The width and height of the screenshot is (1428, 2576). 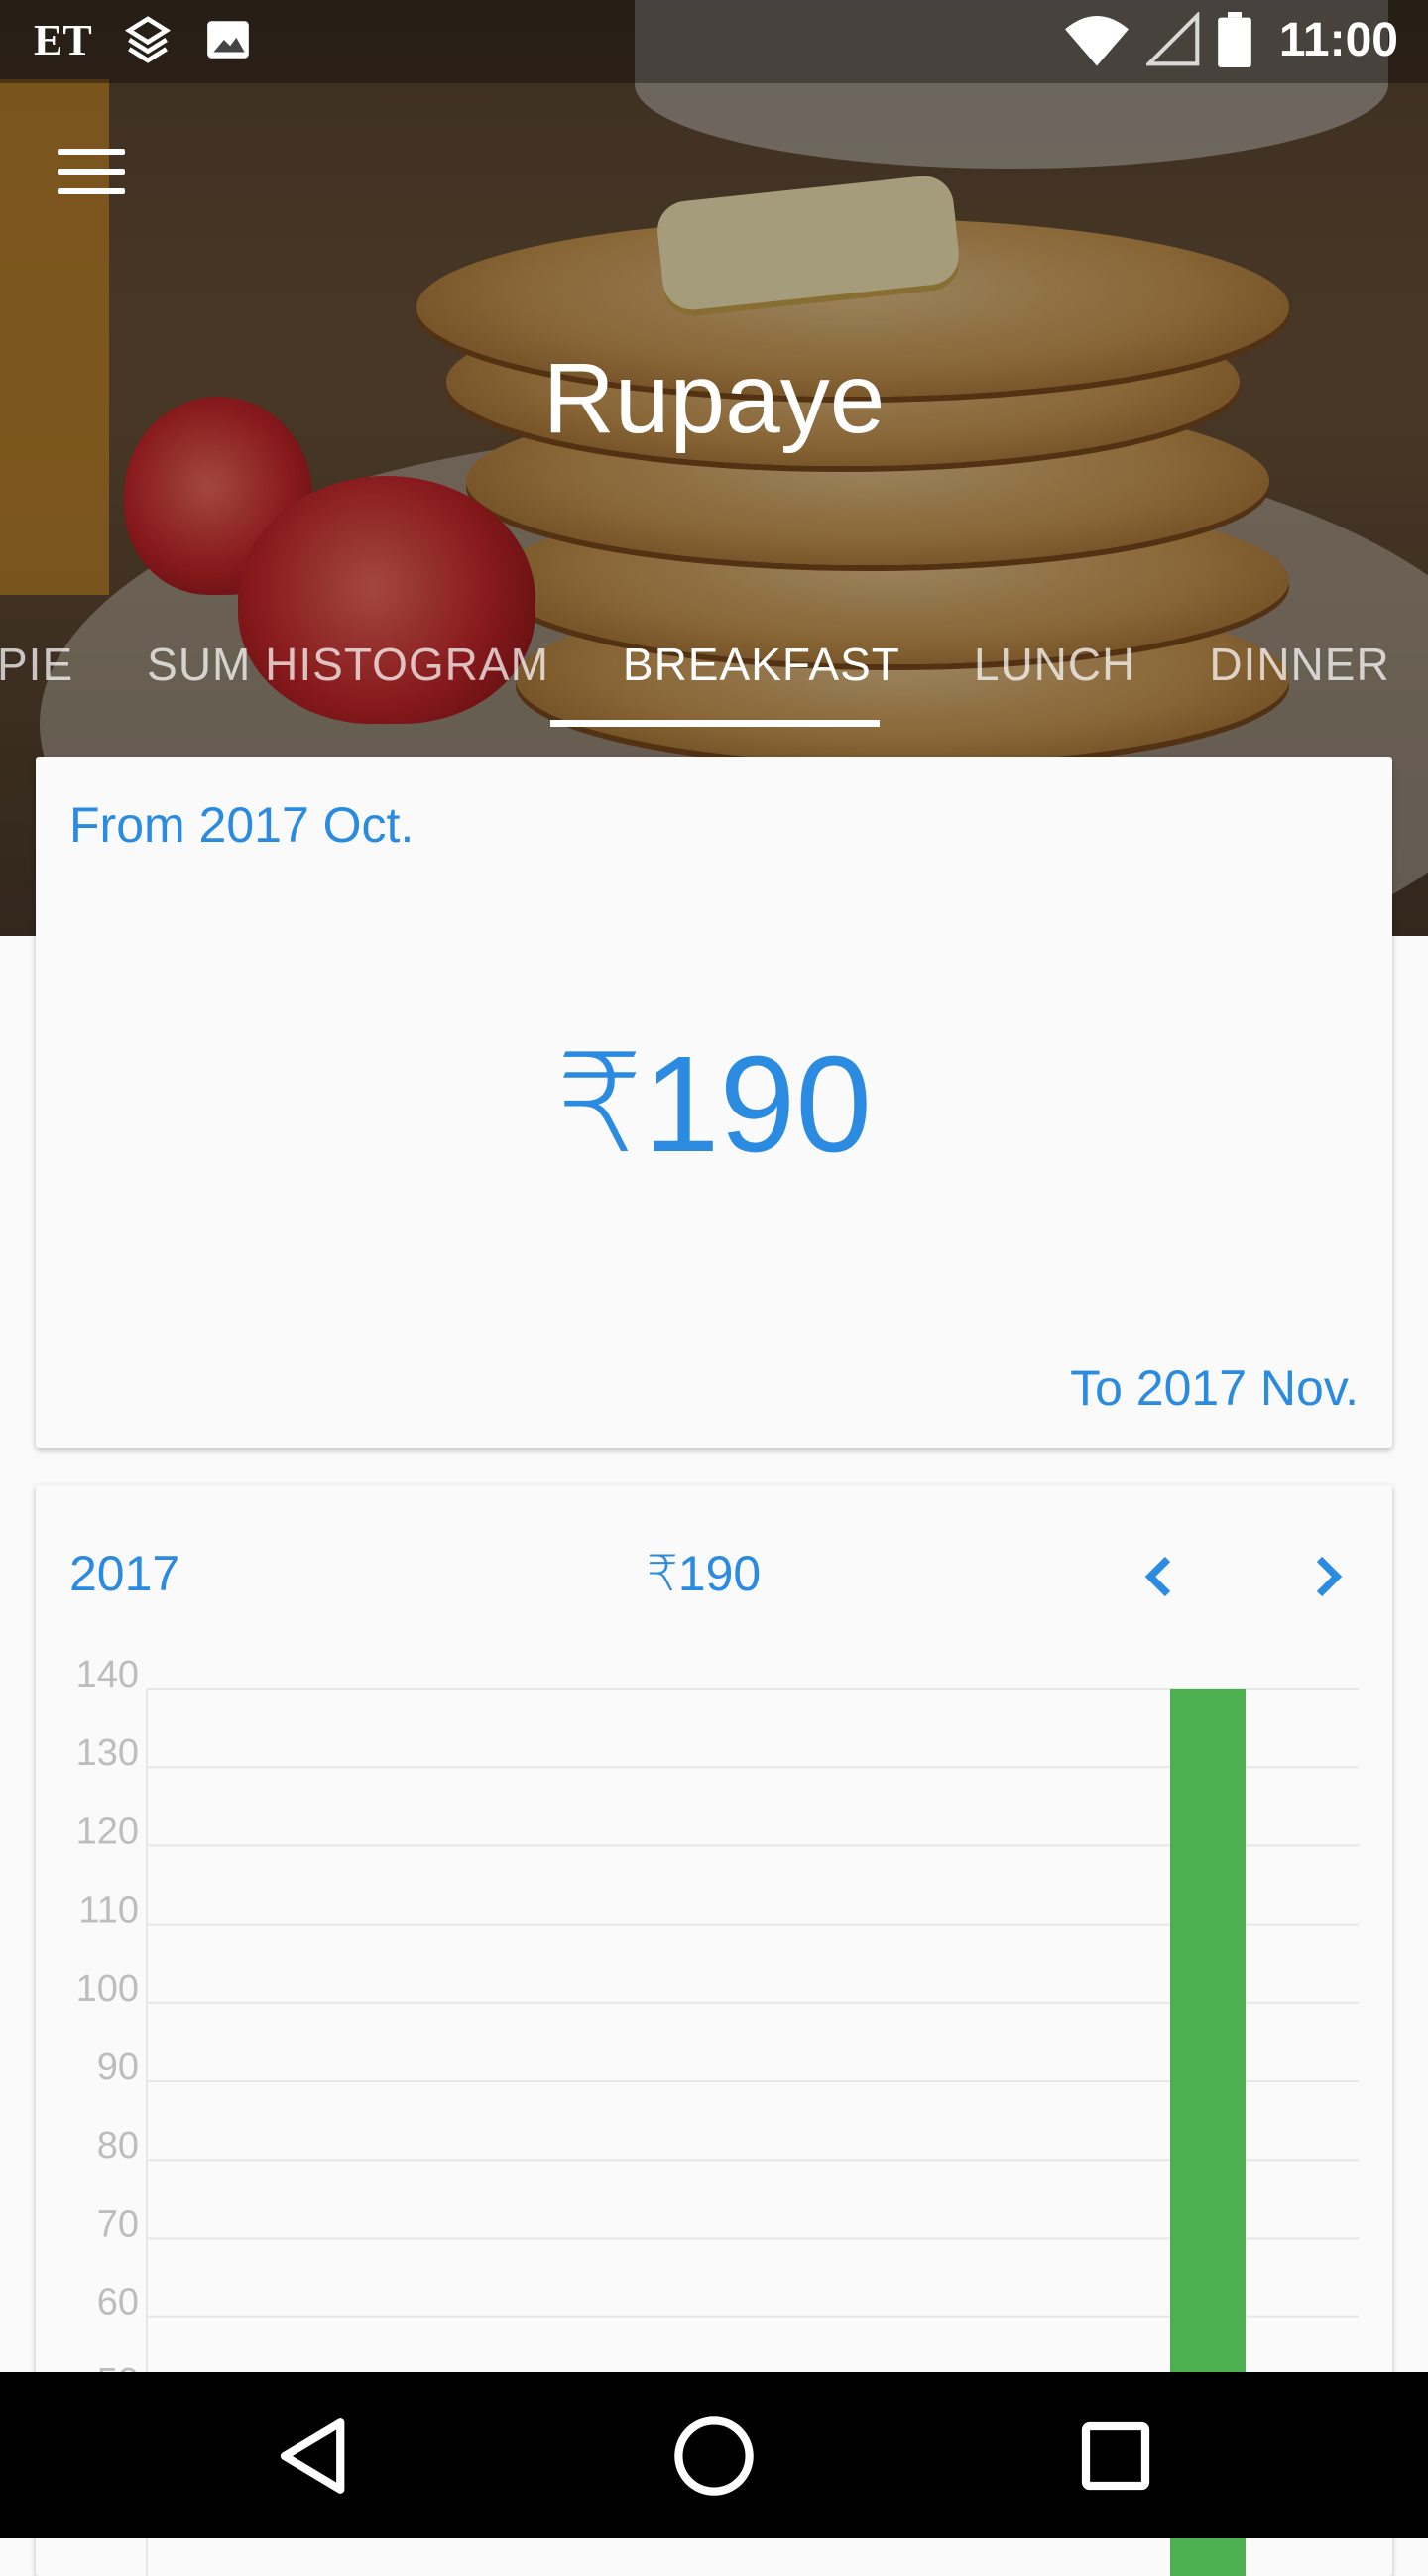 I want to click on tab-pie: PIE, so click(x=55, y=665).